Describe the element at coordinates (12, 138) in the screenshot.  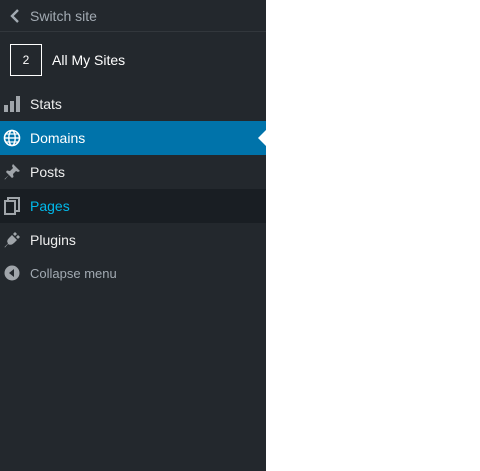
I see `globe-icon` at that location.